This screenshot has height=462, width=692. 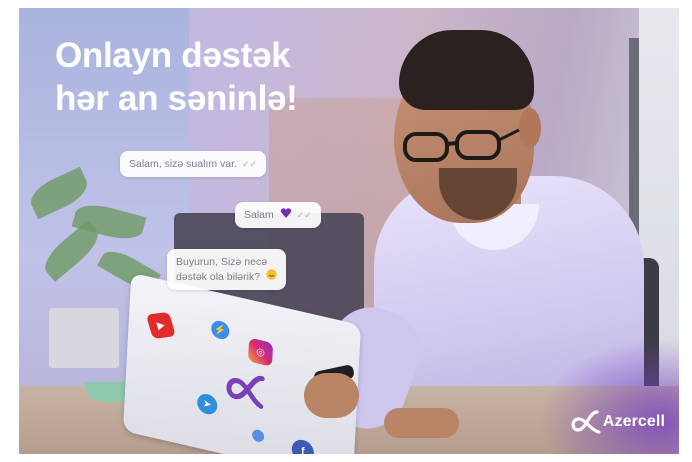 I want to click on brand-glow, so click(x=609, y=396).